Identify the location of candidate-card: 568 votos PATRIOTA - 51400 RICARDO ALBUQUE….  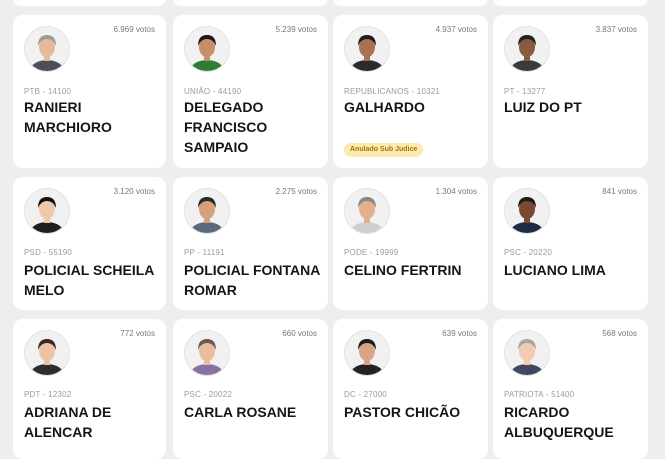
(570, 389).